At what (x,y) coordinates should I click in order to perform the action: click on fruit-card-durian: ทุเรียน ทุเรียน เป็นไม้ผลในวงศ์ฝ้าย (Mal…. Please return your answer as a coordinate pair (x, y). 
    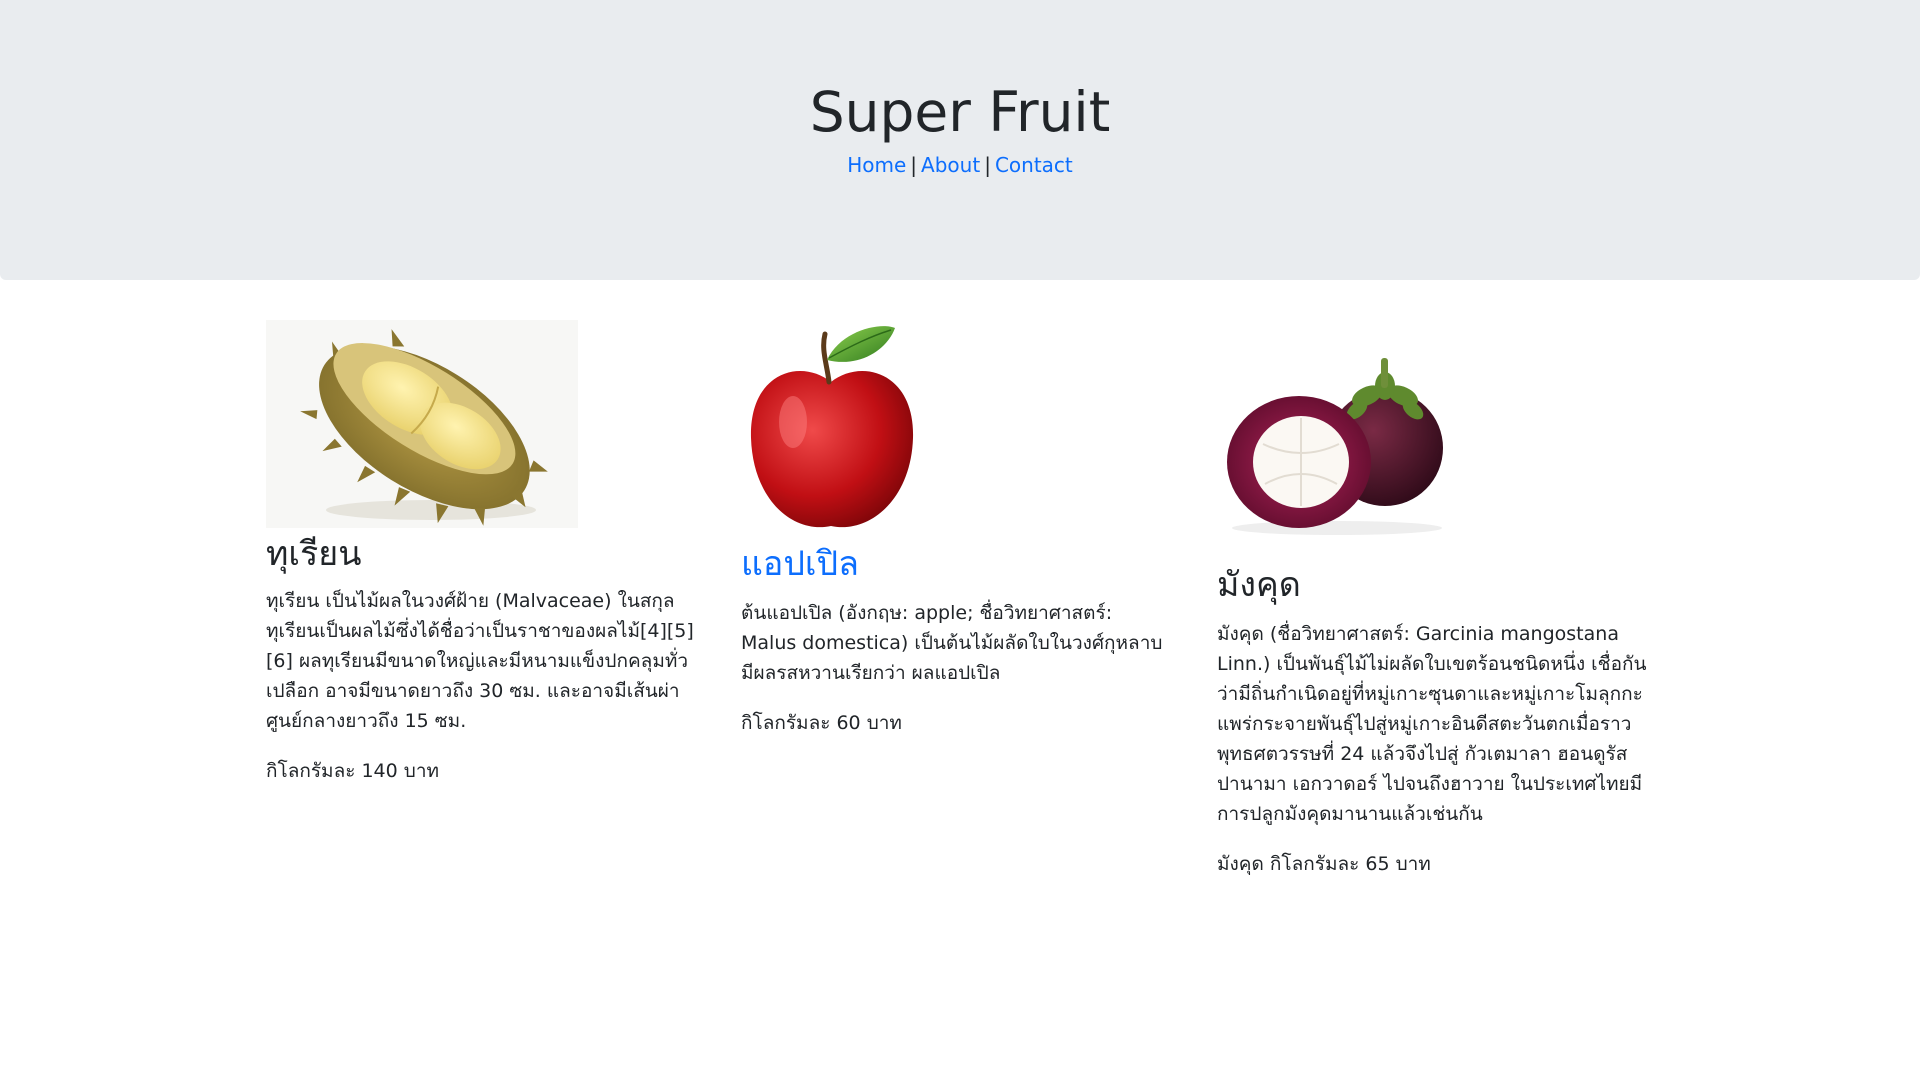
    Looking at the image, I should click on (481, 553).